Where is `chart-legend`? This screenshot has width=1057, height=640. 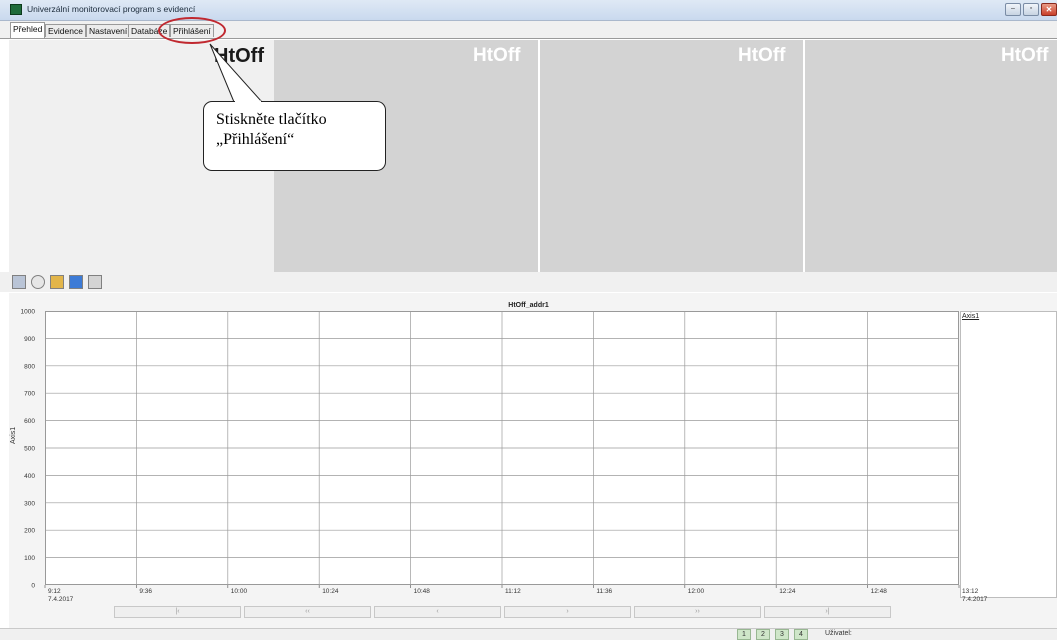
chart-legend is located at coordinates (1008, 454).